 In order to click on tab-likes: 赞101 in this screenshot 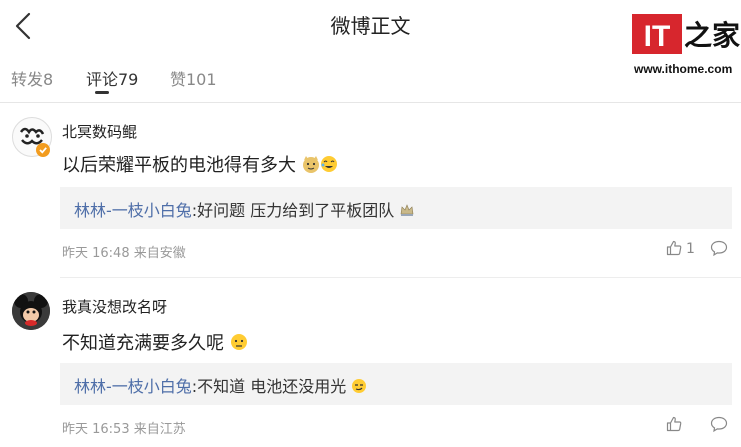, I will do `click(193, 78)`.